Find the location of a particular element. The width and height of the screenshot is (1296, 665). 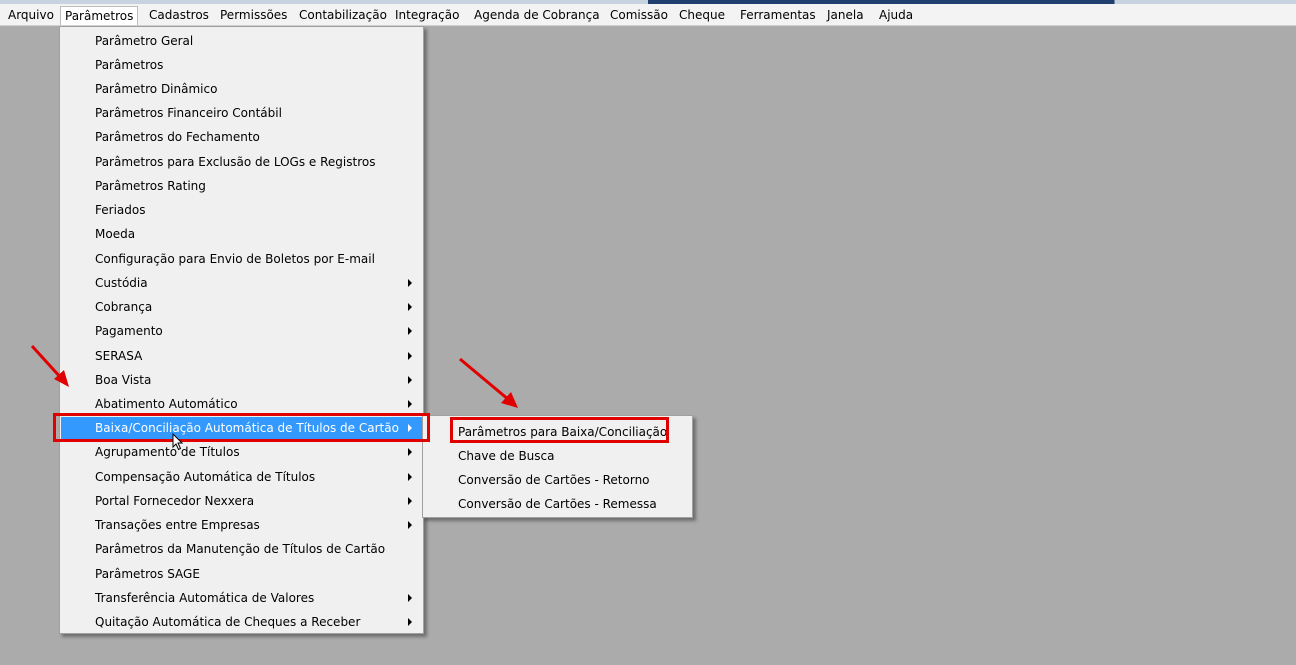

menu-item-label: Cobrança is located at coordinates (124, 307).